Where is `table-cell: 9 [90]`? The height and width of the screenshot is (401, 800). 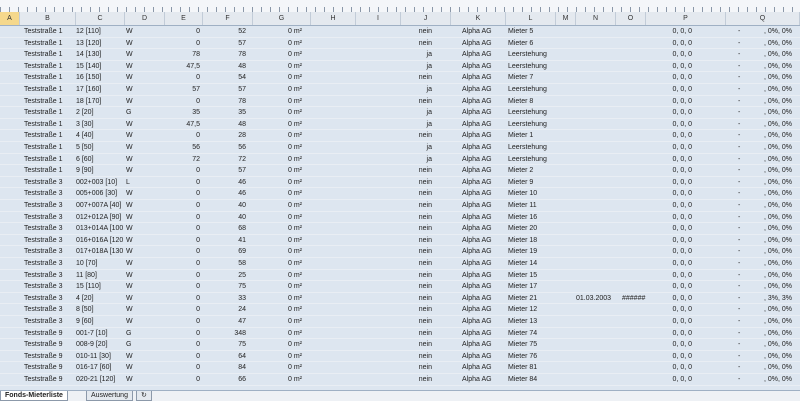 table-cell: 9 [90] is located at coordinates (101, 170).